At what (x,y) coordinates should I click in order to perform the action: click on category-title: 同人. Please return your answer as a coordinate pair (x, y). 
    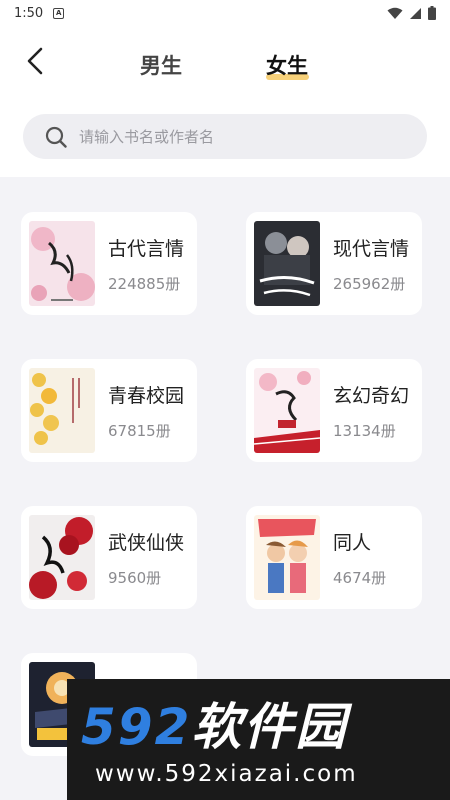
    Looking at the image, I should click on (352, 543).